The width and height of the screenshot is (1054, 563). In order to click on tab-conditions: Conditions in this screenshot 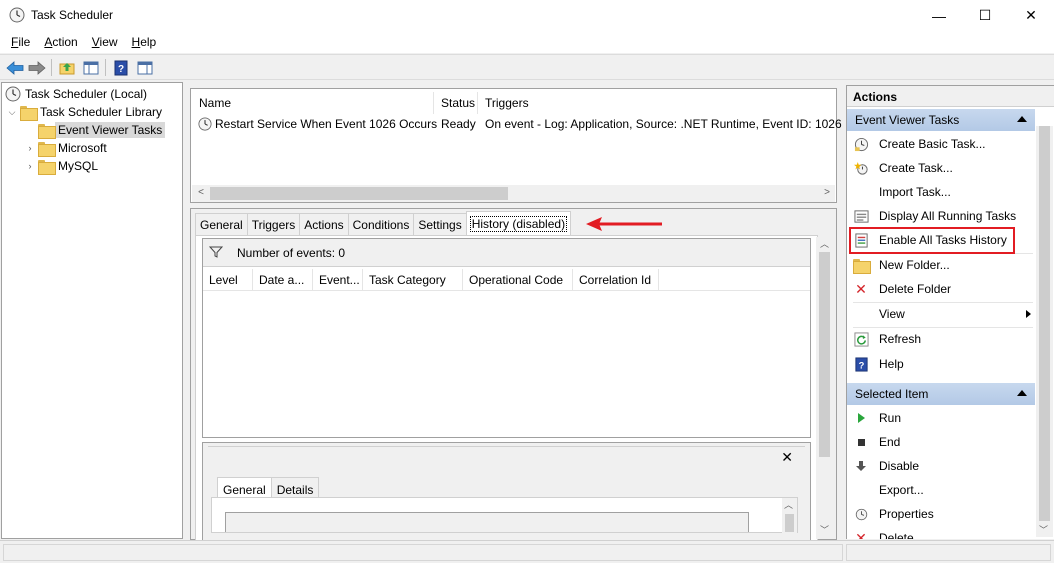, I will do `click(381, 224)`.